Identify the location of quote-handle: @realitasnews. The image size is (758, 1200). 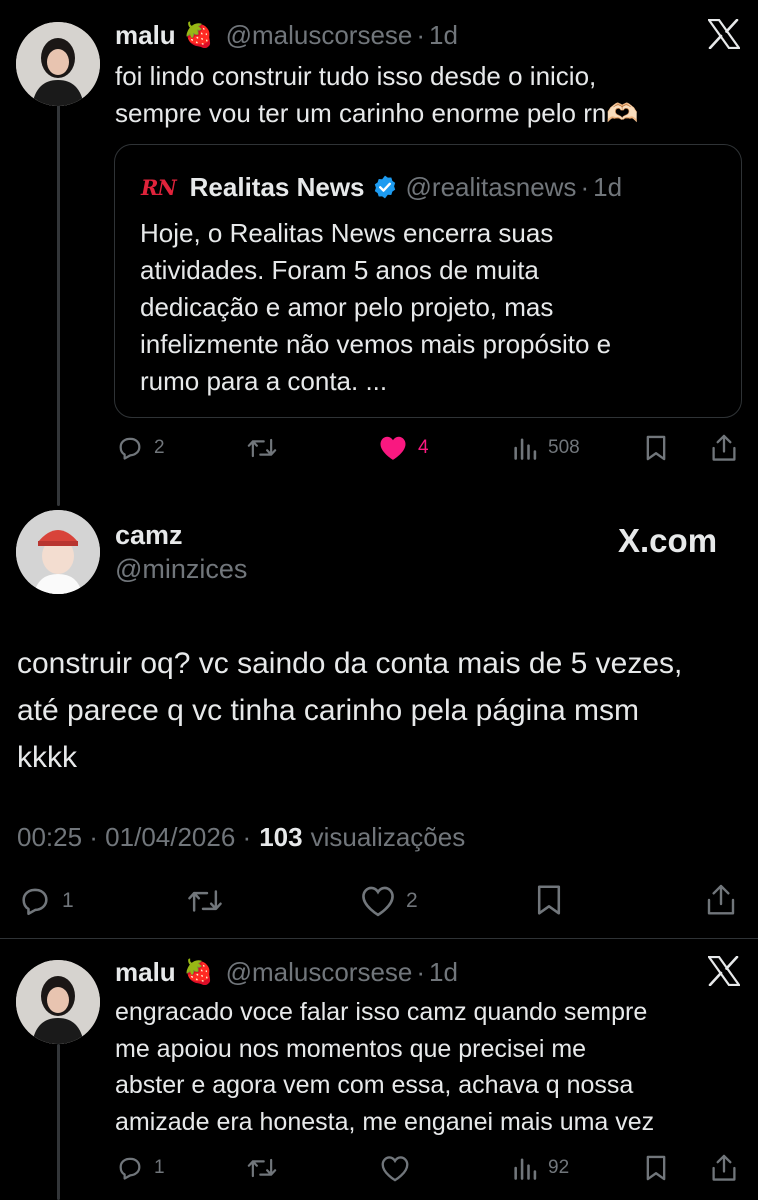
(491, 186).